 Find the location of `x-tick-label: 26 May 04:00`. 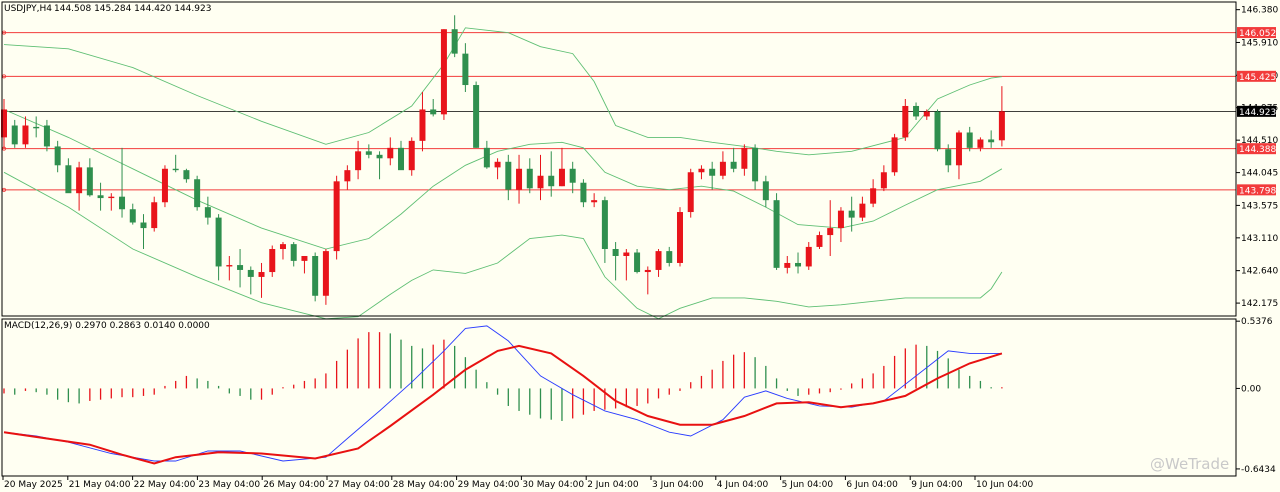

x-tick-label: 26 May 04:00 is located at coordinates (294, 485).